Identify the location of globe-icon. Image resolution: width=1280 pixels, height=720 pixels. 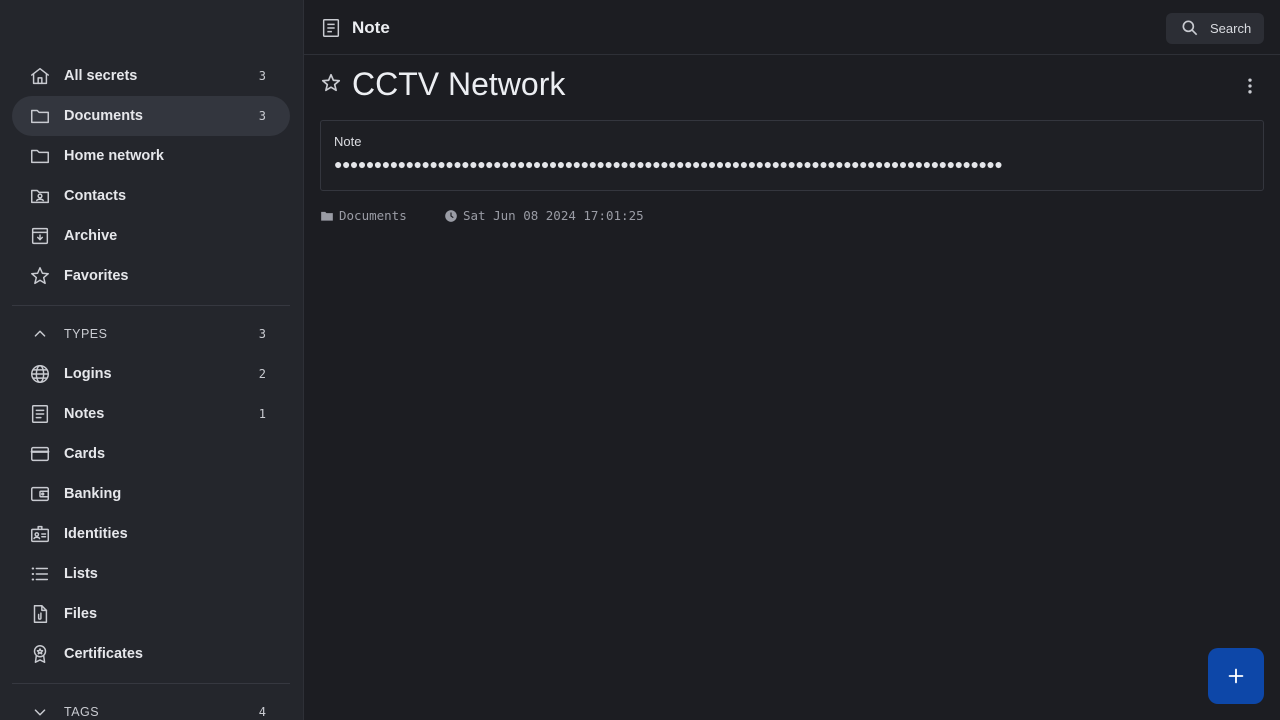
(40, 374).